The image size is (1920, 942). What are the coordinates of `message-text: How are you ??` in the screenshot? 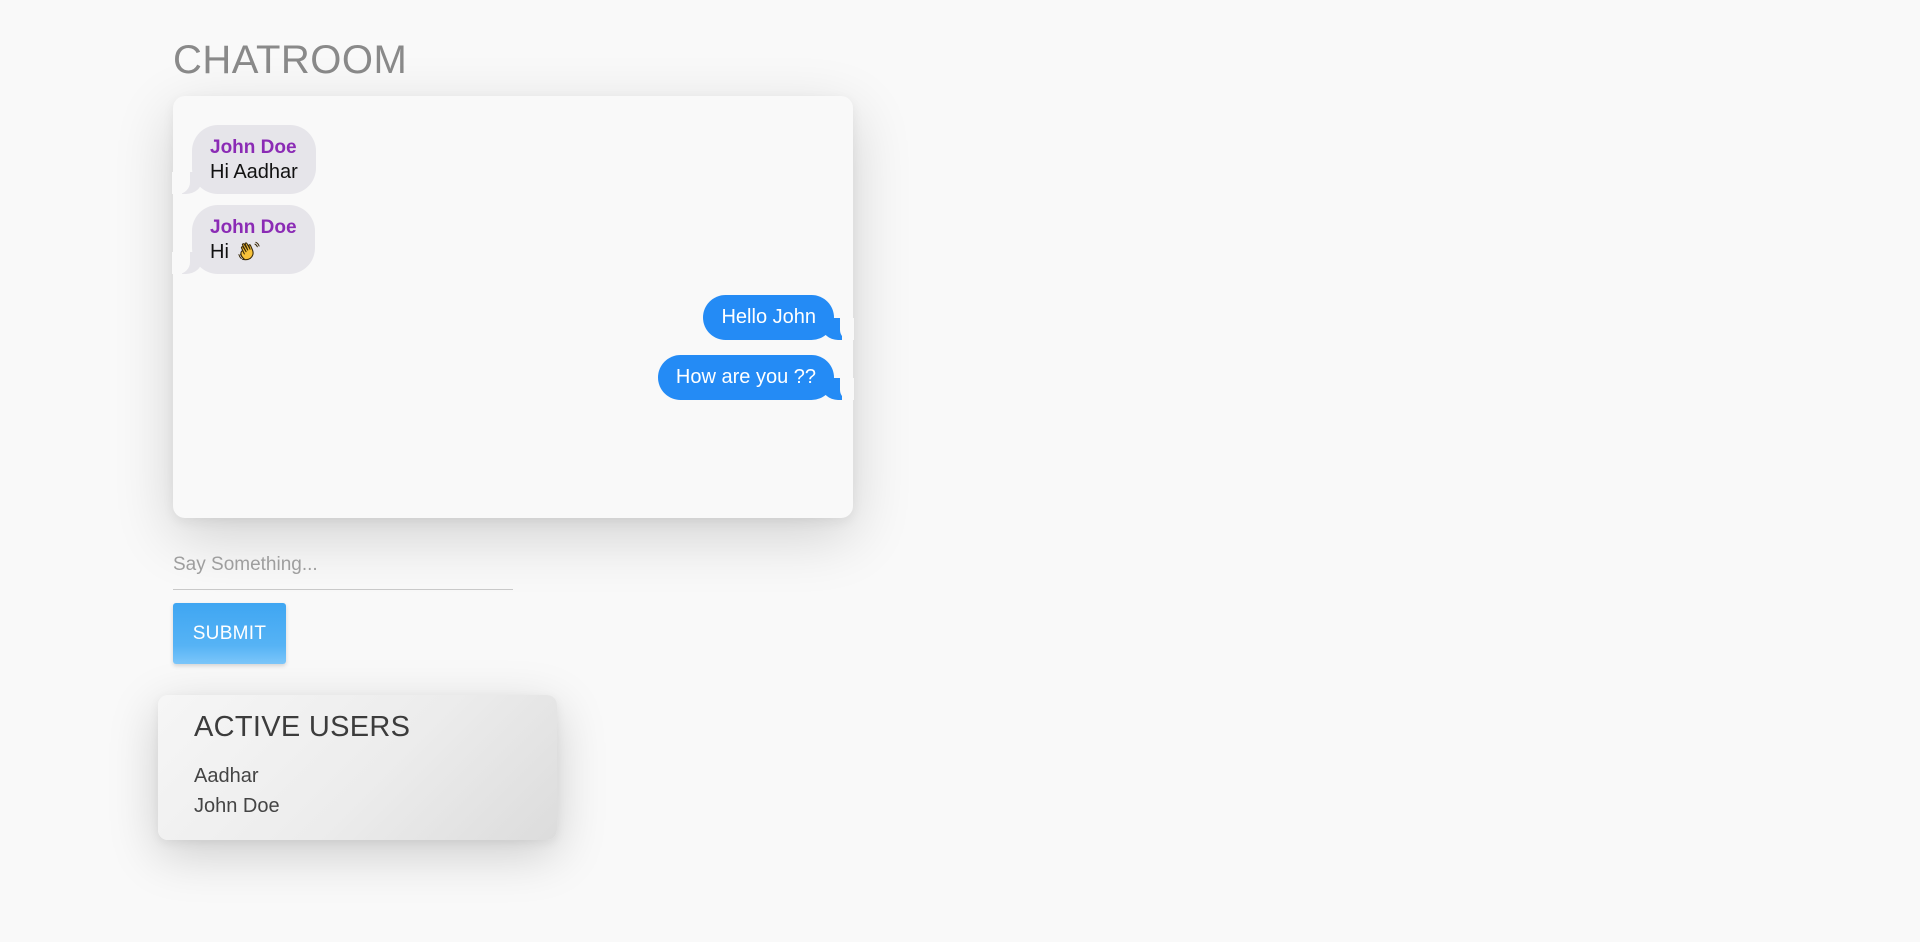 It's located at (745, 377).